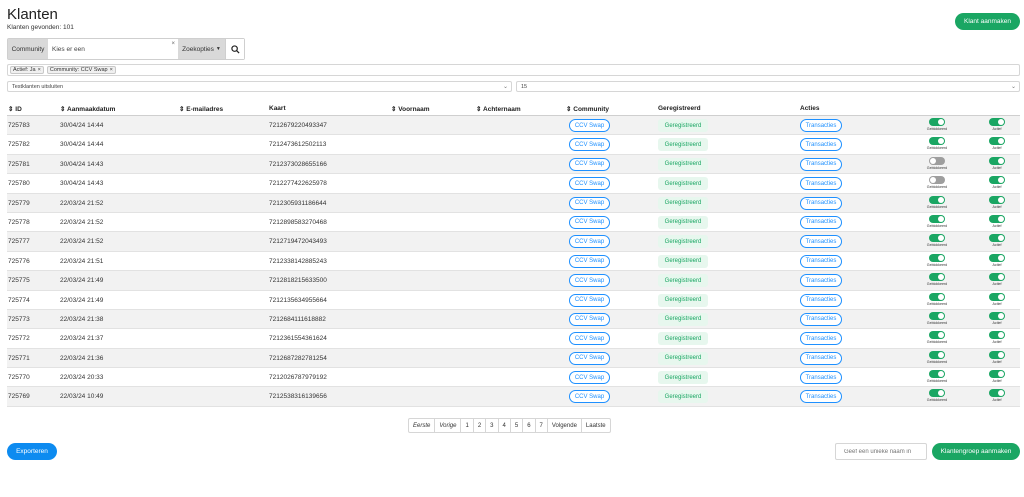  Describe the element at coordinates (529, 425) in the screenshot. I see `page-6: 6` at that location.